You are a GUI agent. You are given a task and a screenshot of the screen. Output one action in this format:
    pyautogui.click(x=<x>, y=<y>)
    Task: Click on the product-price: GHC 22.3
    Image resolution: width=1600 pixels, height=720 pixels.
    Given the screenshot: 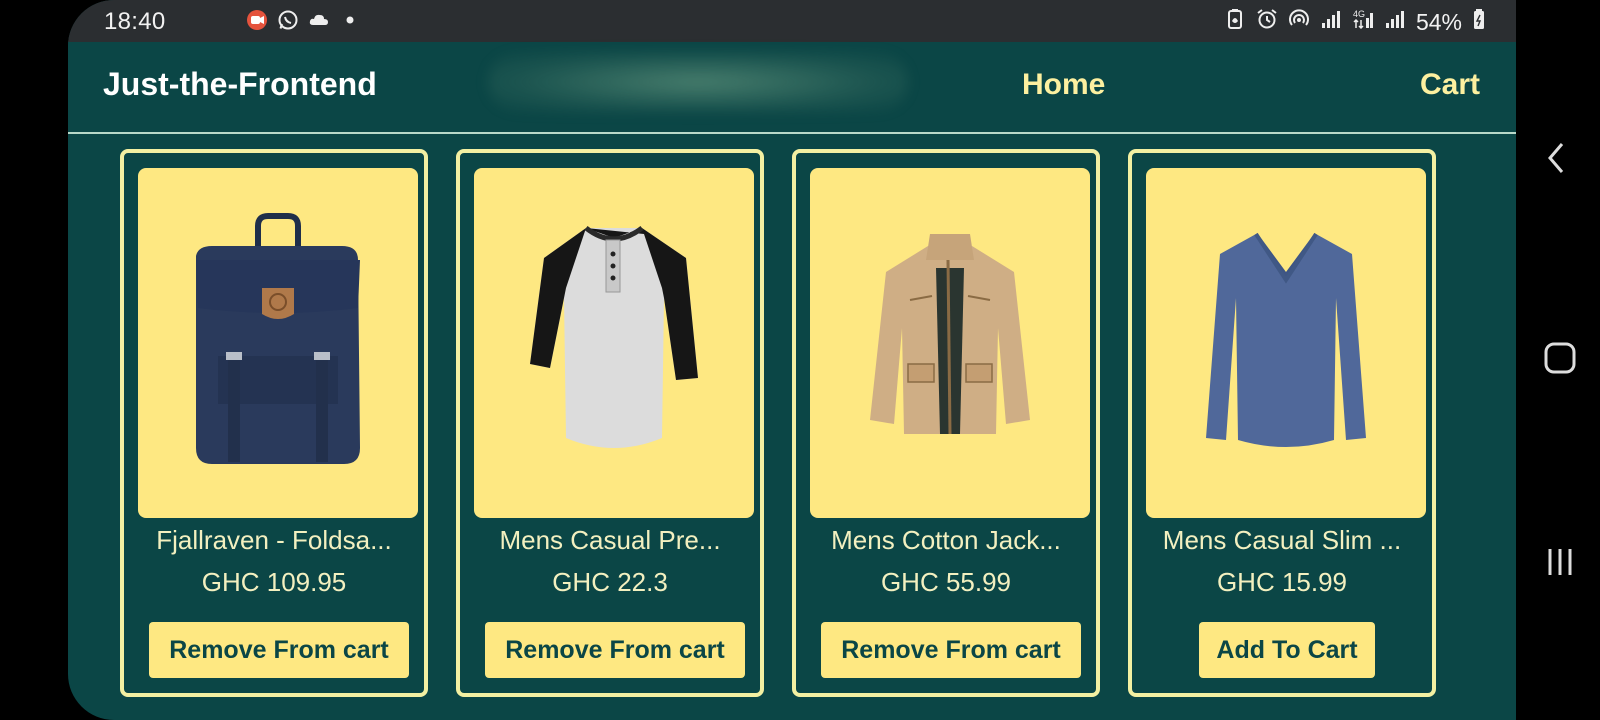 What is the action you would take?
    pyautogui.click(x=610, y=582)
    